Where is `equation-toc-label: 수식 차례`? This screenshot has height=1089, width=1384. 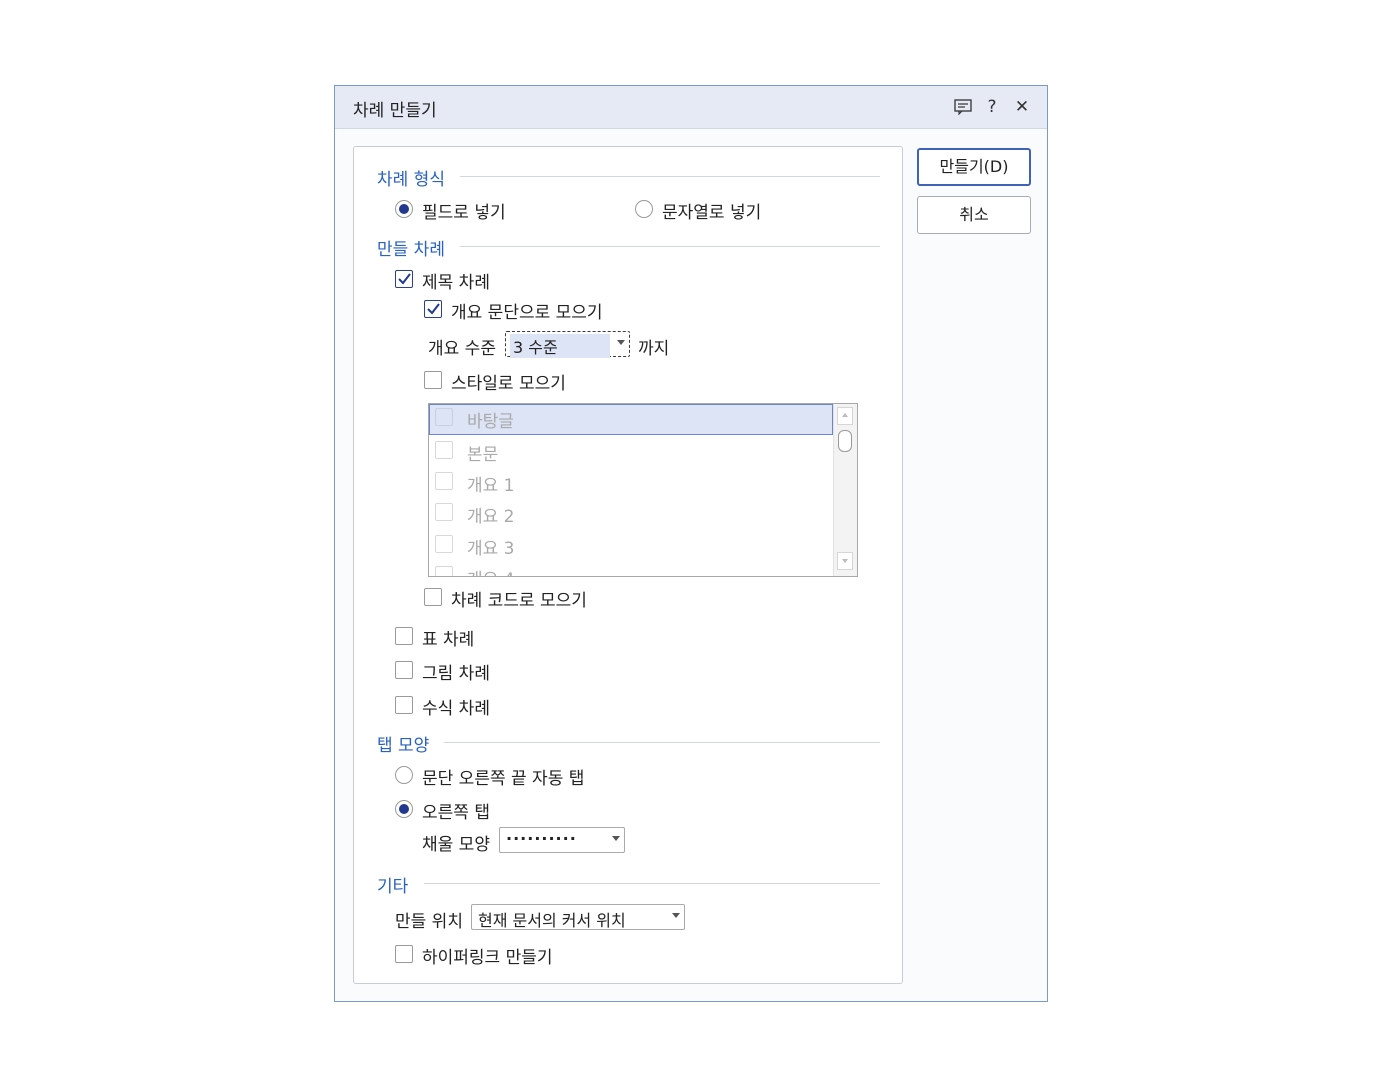 equation-toc-label: 수식 차례 is located at coordinates (456, 709).